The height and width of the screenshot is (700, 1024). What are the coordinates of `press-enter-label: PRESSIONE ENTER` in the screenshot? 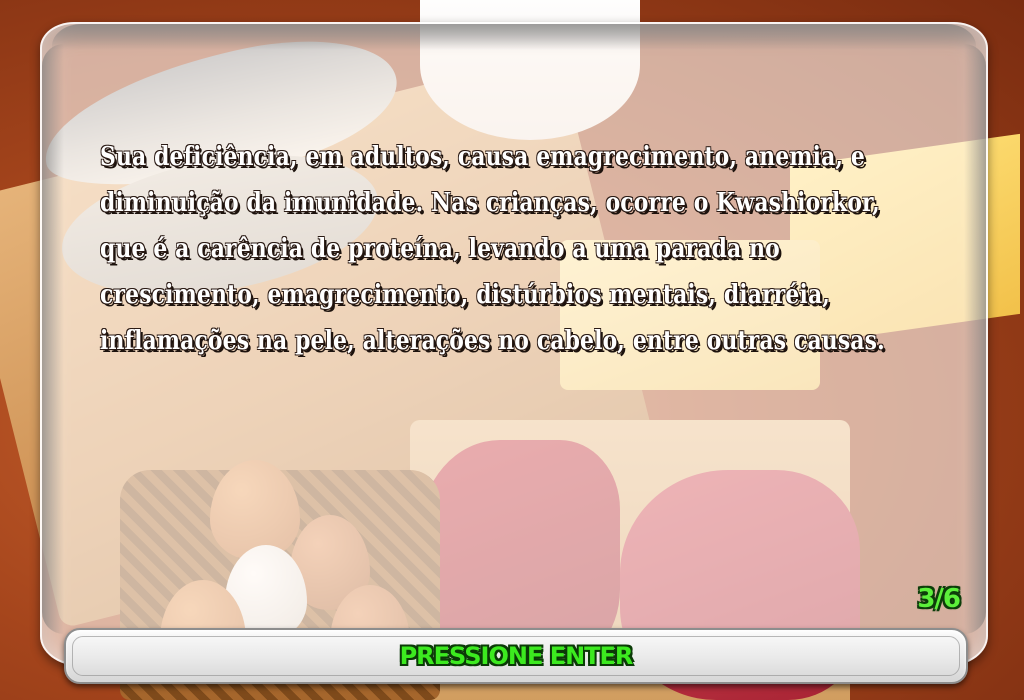 It's located at (516, 656).